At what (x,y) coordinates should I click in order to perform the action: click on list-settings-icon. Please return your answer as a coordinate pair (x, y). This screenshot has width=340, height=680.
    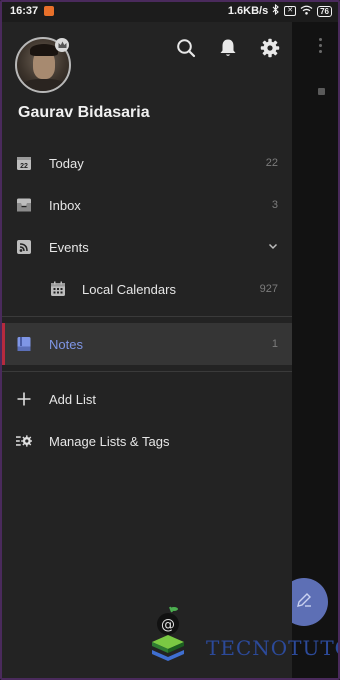
    Looking at the image, I should click on (24, 441).